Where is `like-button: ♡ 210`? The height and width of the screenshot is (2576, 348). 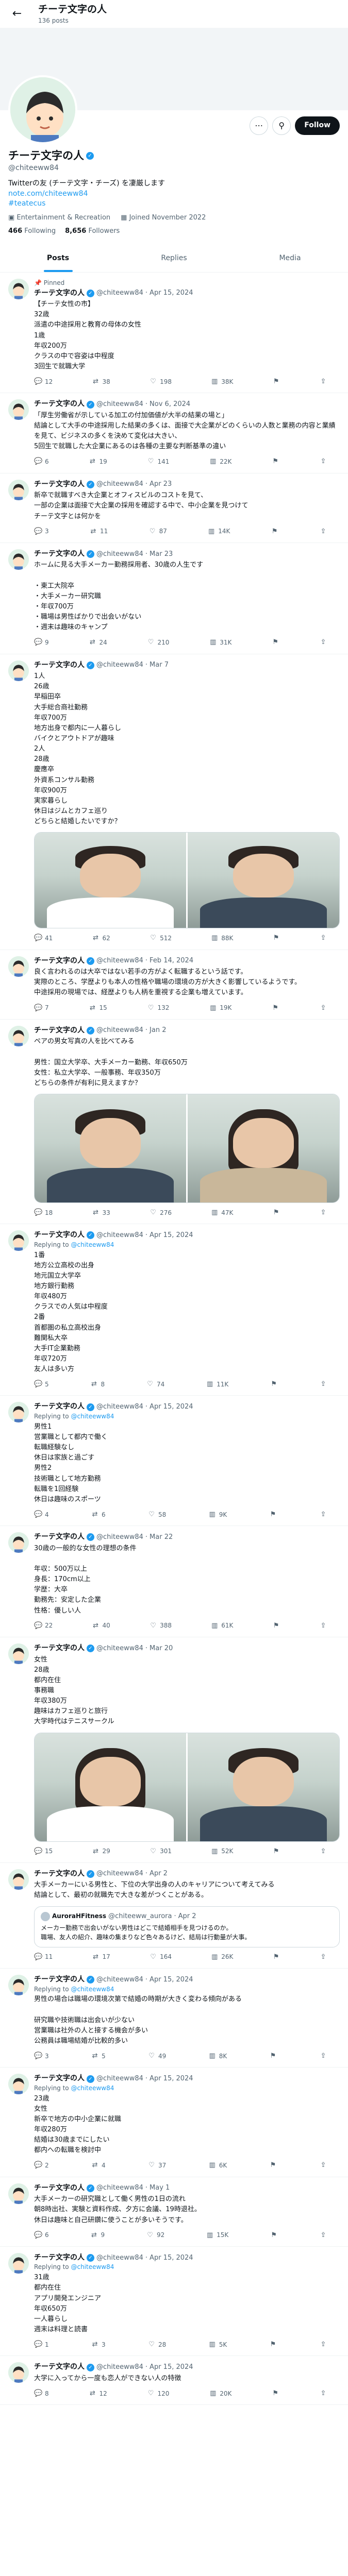 like-button: ♡ 210 is located at coordinates (158, 642).